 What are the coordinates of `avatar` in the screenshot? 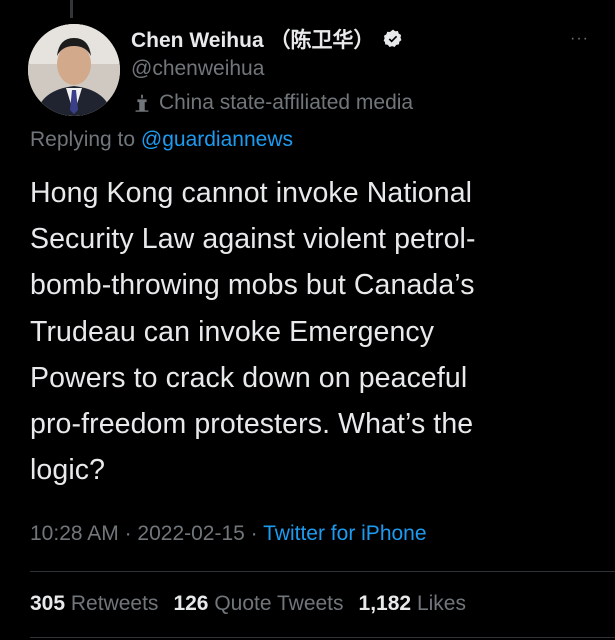 It's located at (74, 70).